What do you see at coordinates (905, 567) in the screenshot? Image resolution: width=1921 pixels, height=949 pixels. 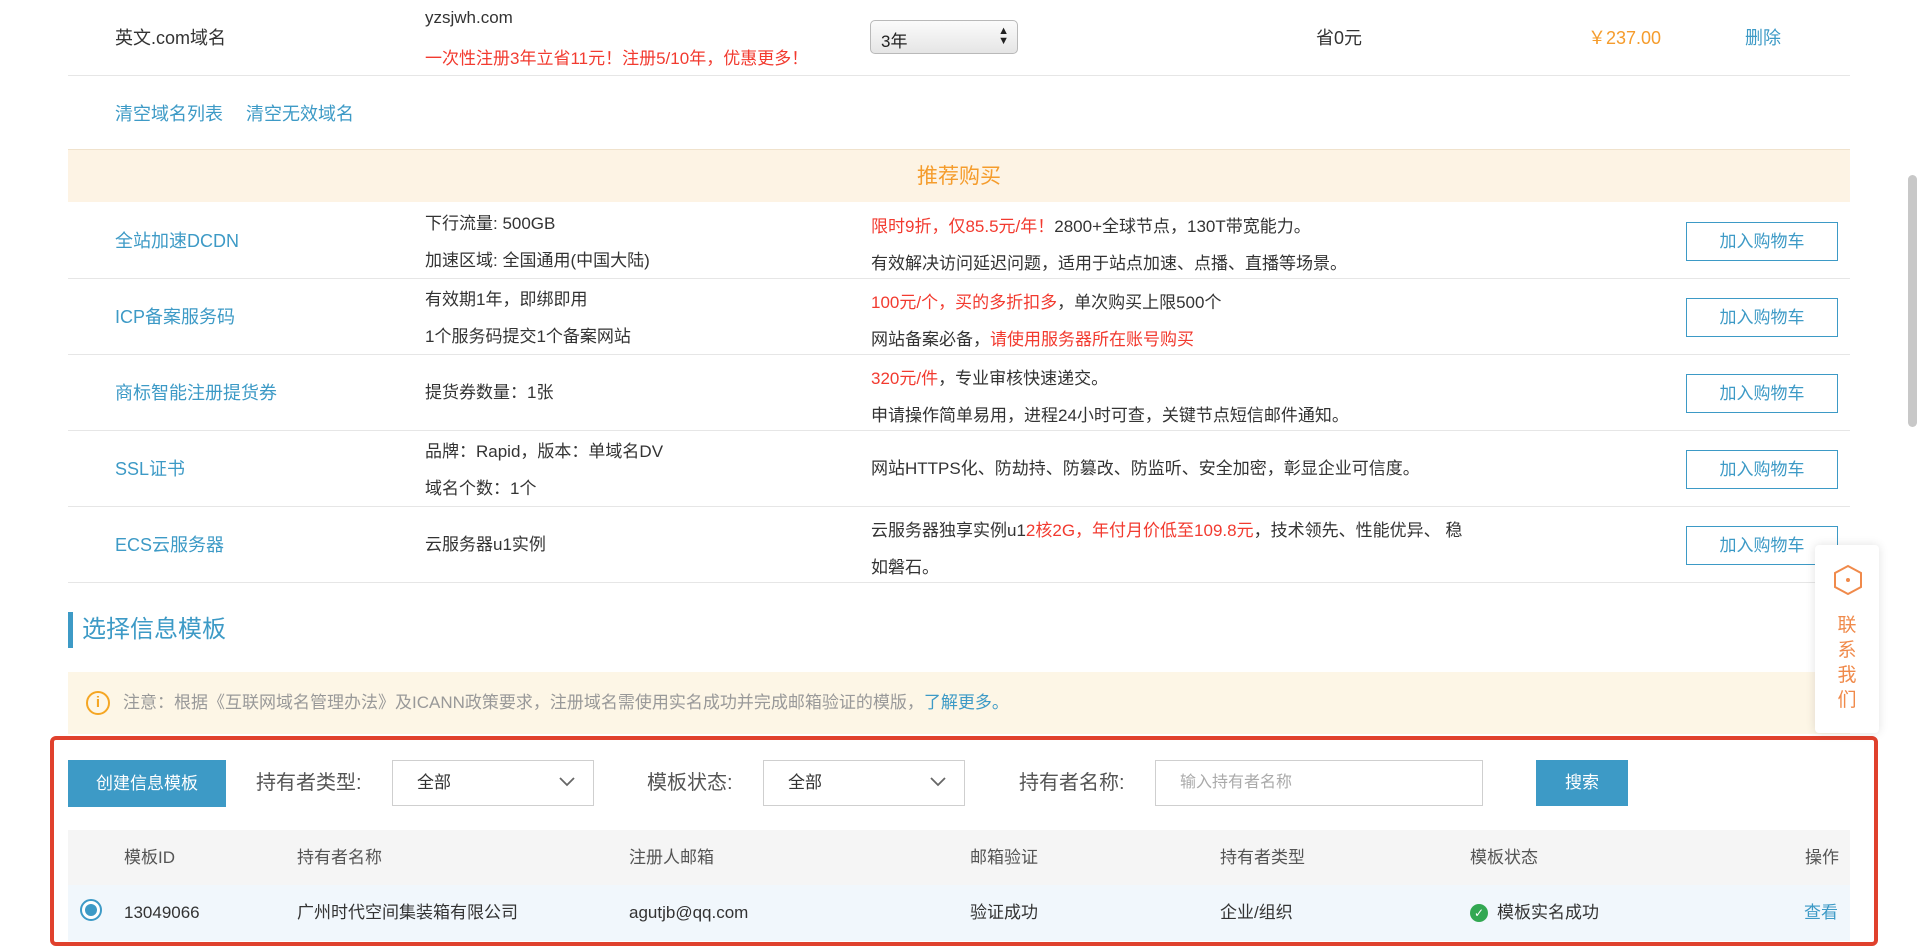 I see `product-desc: 如磐石。` at bounding box center [905, 567].